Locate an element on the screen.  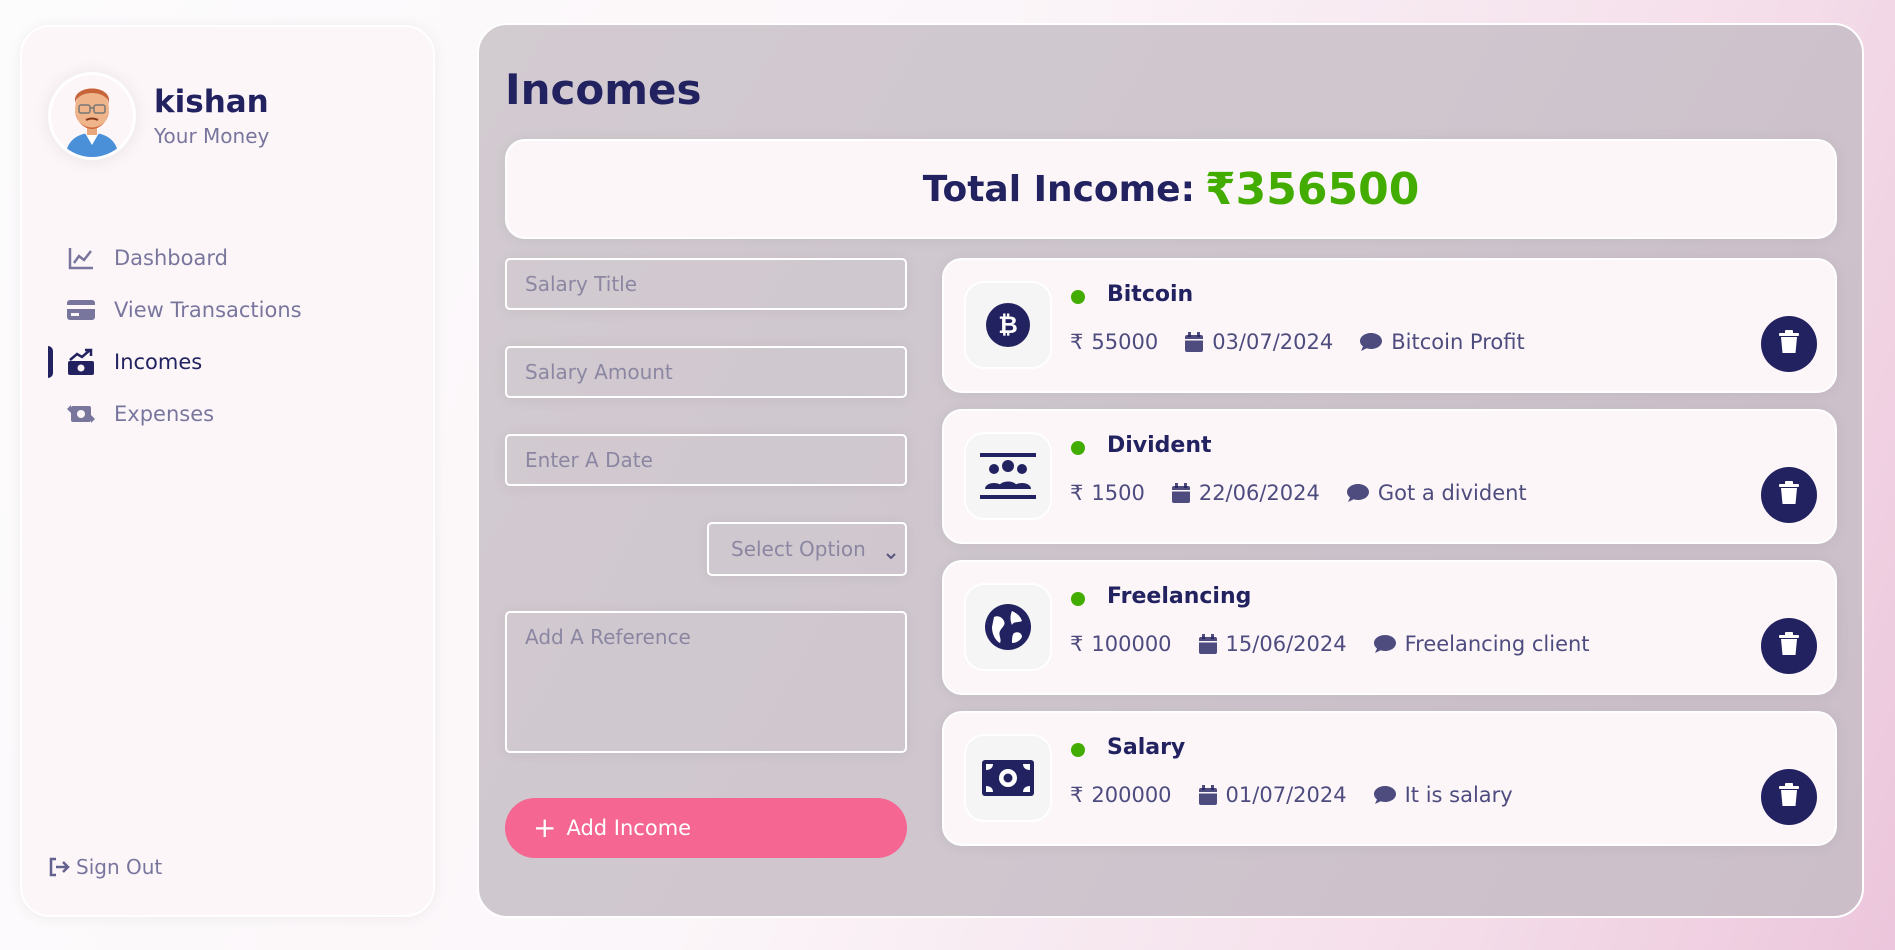
income-date: 15/06/2024 is located at coordinates (1286, 644).